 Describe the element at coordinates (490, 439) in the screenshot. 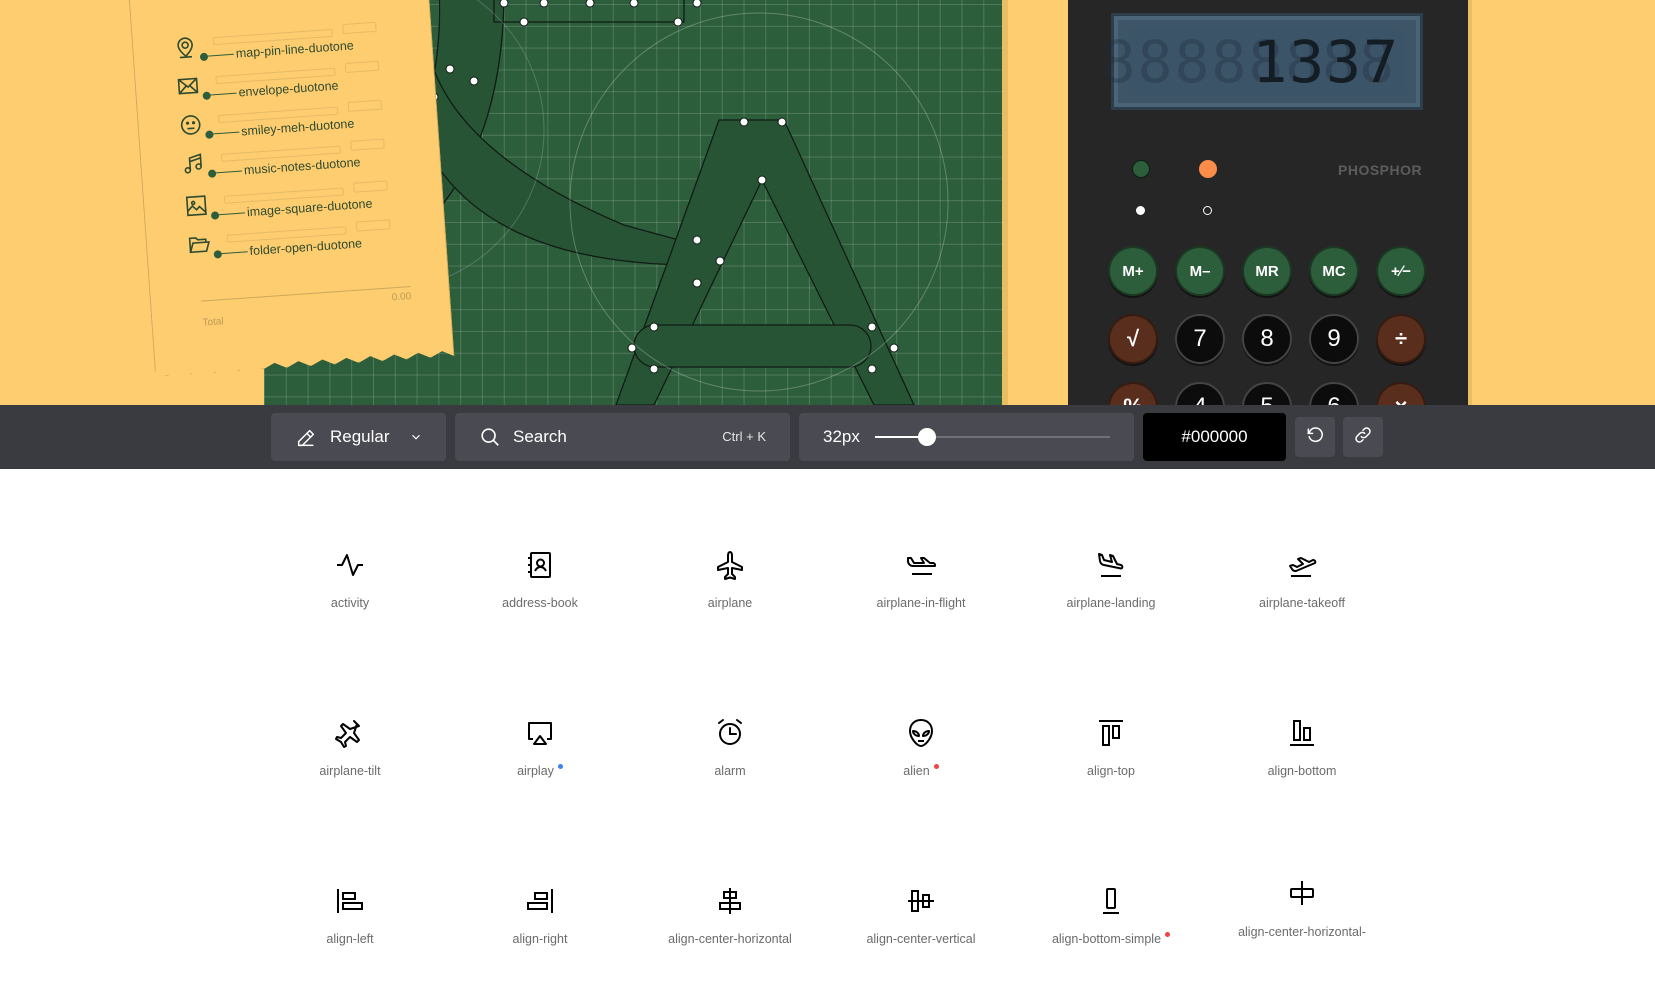

I see `search-icon` at that location.